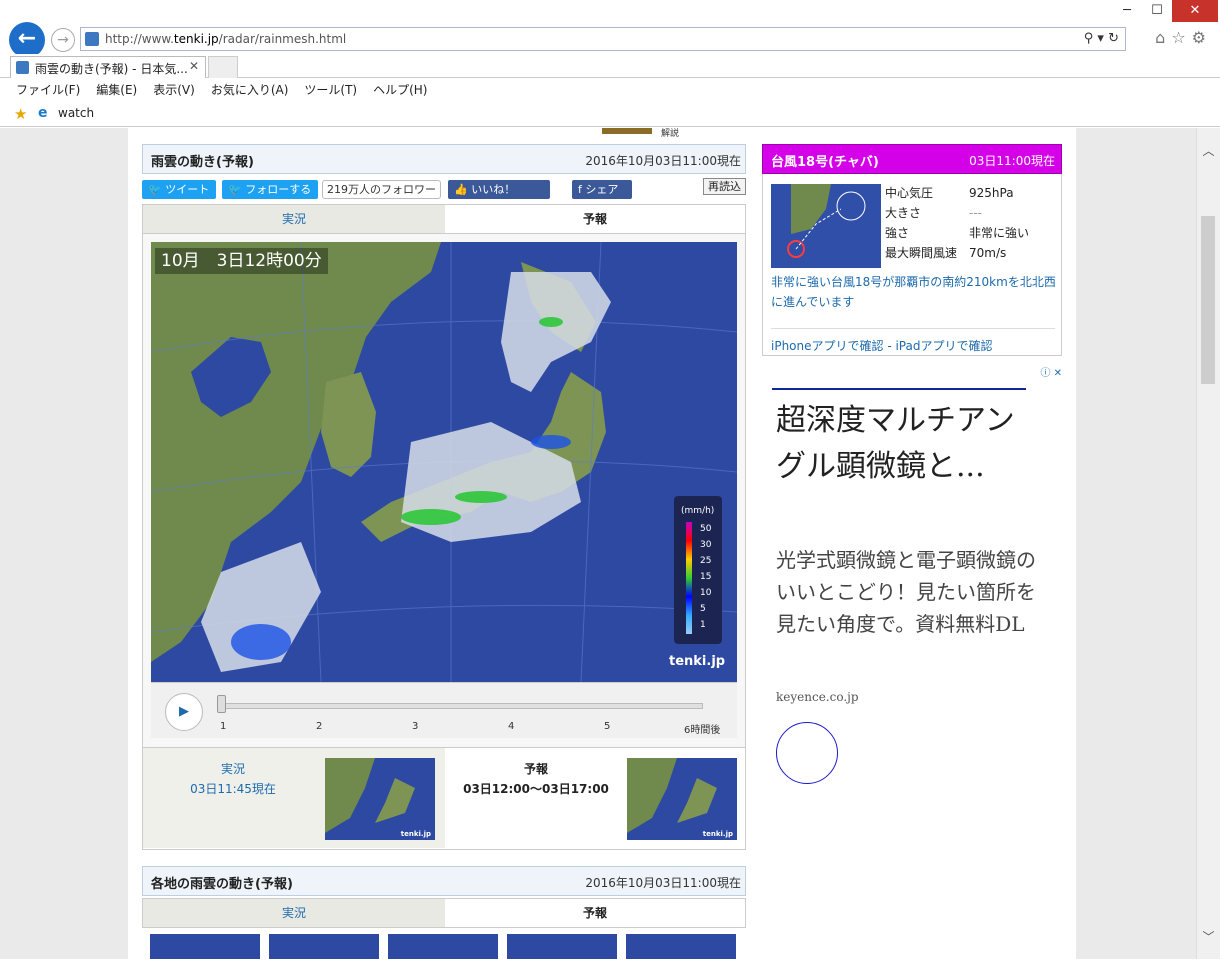 This screenshot has height=967, width=1220. Describe the element at coordinates (607, 726) in the screenshot. I see `tick-label: 5` at that location.